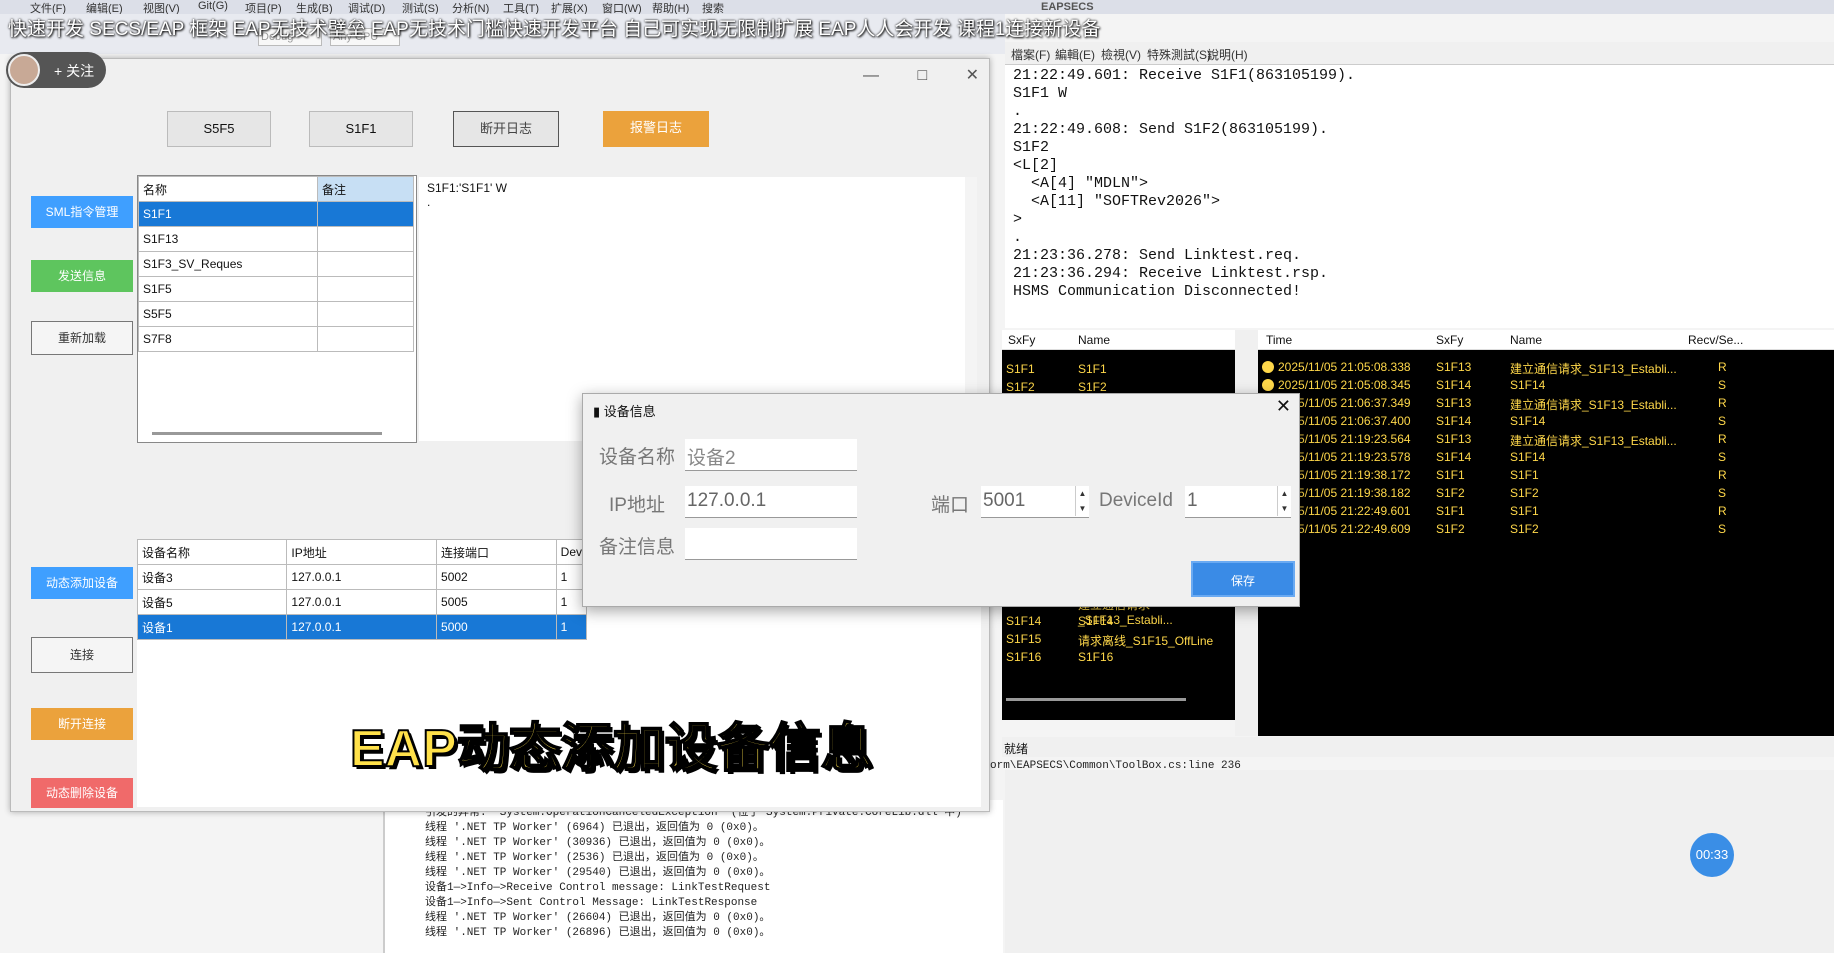 The height and width of the screenshot is (953, 1834). What do you see at coordinates (1118, 657) in the screenshot?
I see `list-item: S1F16 S1F16` at bounding box center [1118, 657].